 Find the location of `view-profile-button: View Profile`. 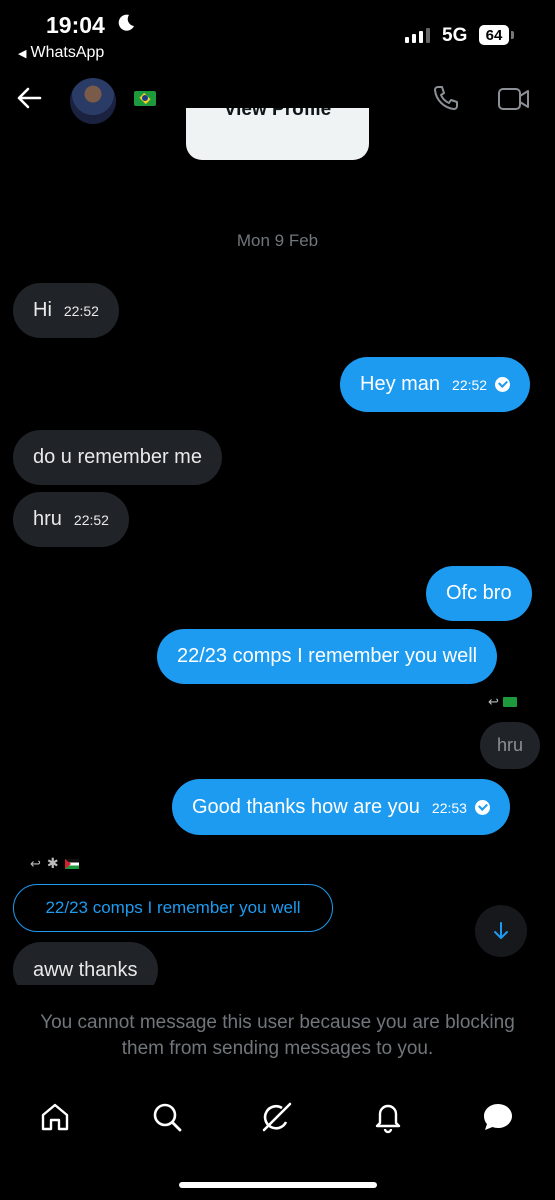

view-profile-button: View Profile is located at coordinates (277, 134).